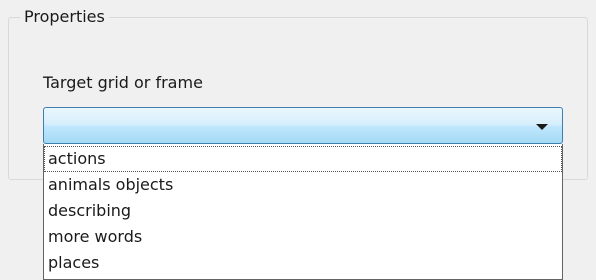 This screenshot has height=280, width=596. Describe the element at coordinates (64, 17) in the screenshot. I see `properties-group-title: Properties` at that location.